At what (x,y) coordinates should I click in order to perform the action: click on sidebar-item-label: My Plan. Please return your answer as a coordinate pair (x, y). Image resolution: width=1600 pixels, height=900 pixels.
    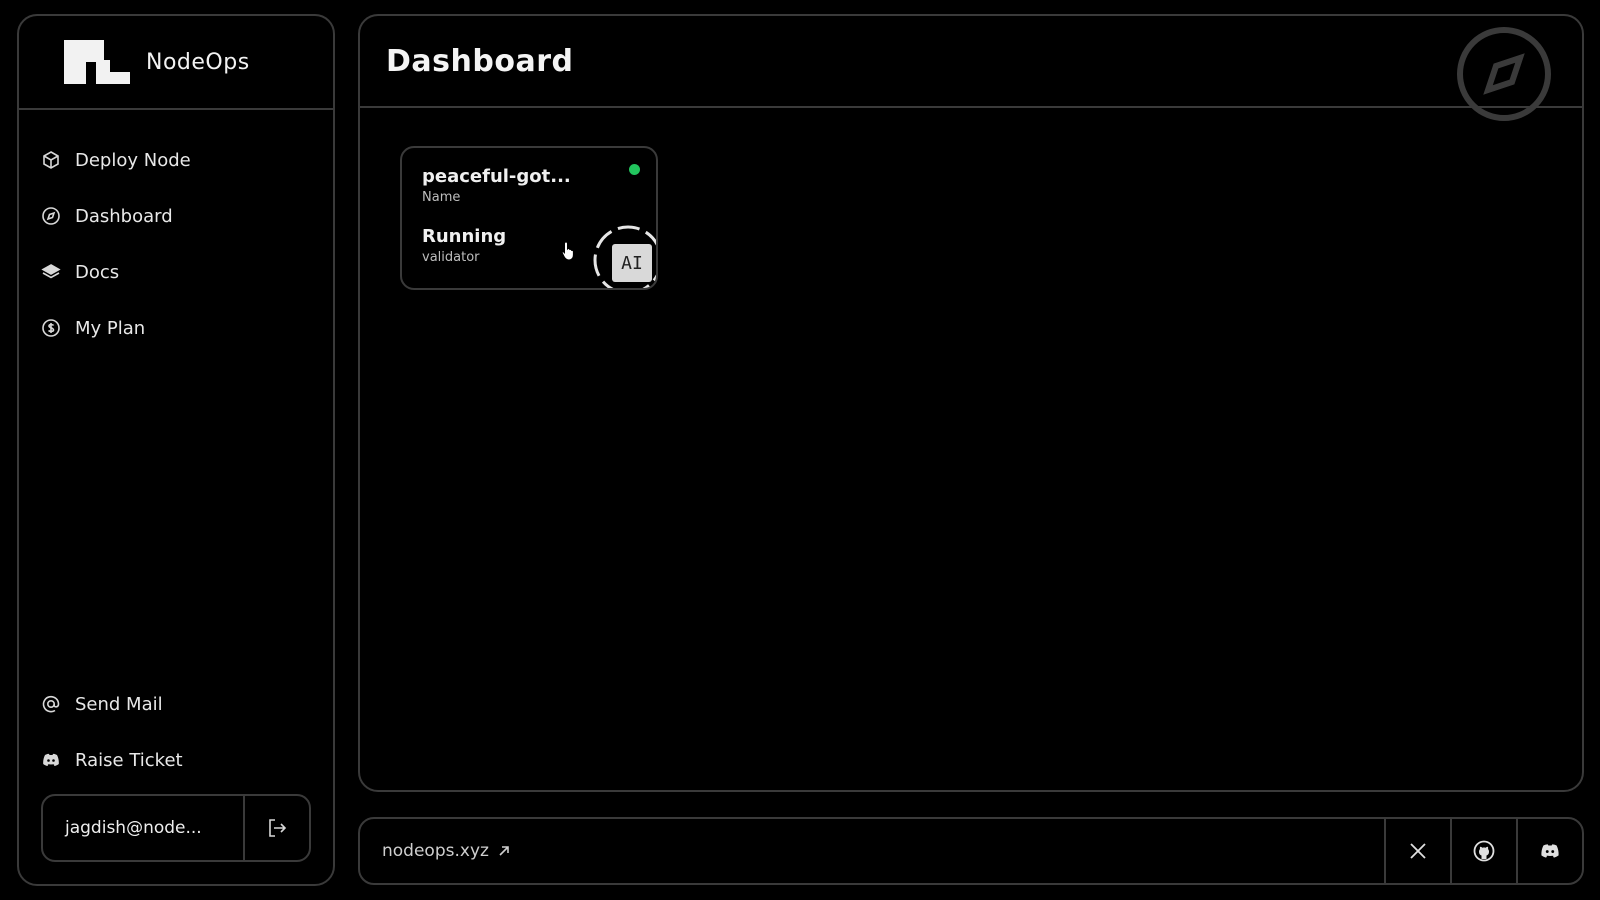
    Looking at the image, I should click on (110, 328).